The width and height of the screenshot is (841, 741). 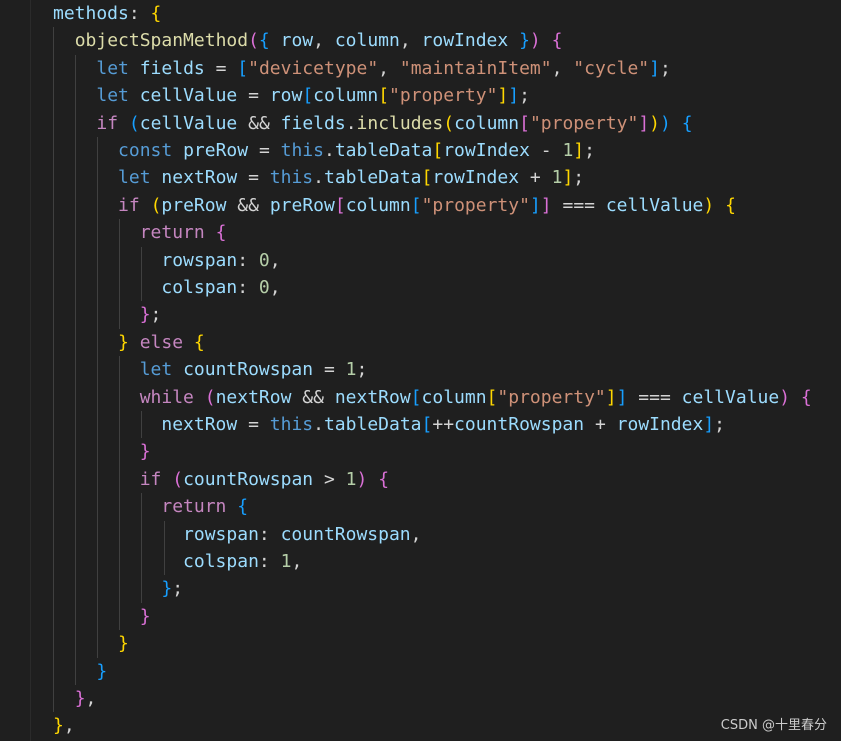 I want to click on code-line: } else {, so click(x=129, y=342).